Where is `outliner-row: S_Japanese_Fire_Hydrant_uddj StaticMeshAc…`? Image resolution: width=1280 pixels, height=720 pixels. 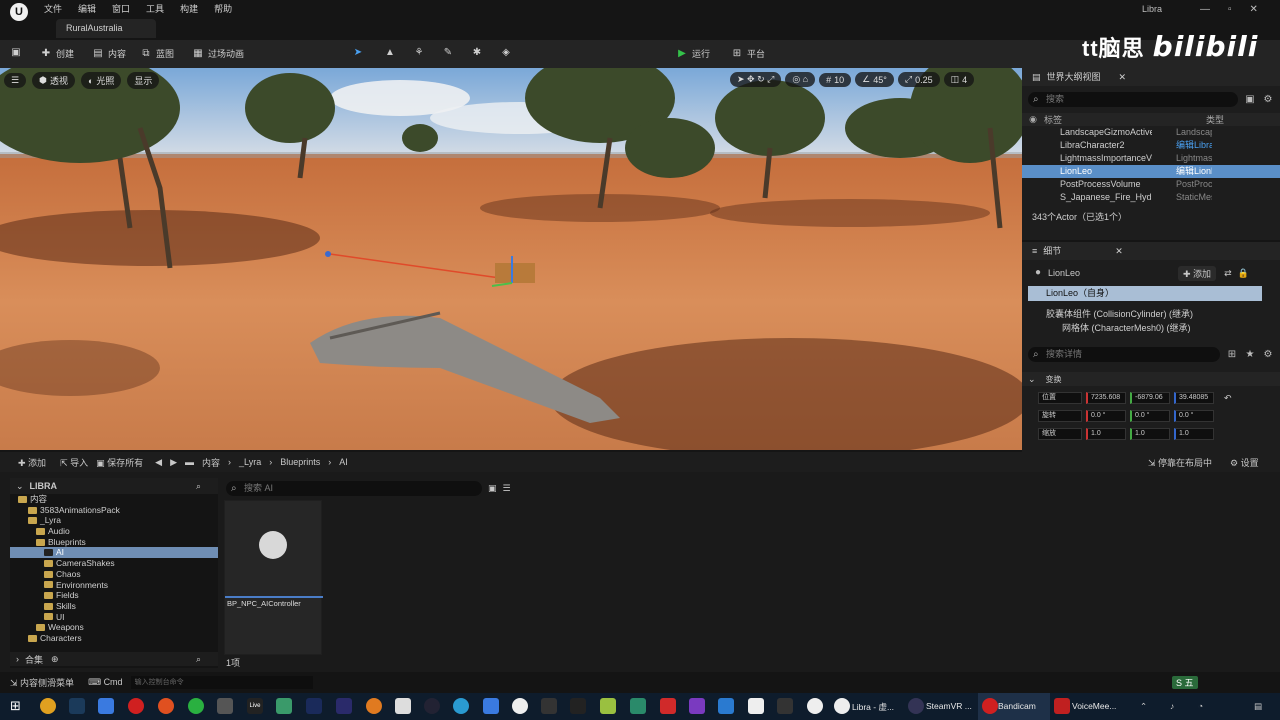
outliner-row: S_Japanese_Fire_Hydrant_uddj StaticMeshAc… is located at coordinates (1151, 197).